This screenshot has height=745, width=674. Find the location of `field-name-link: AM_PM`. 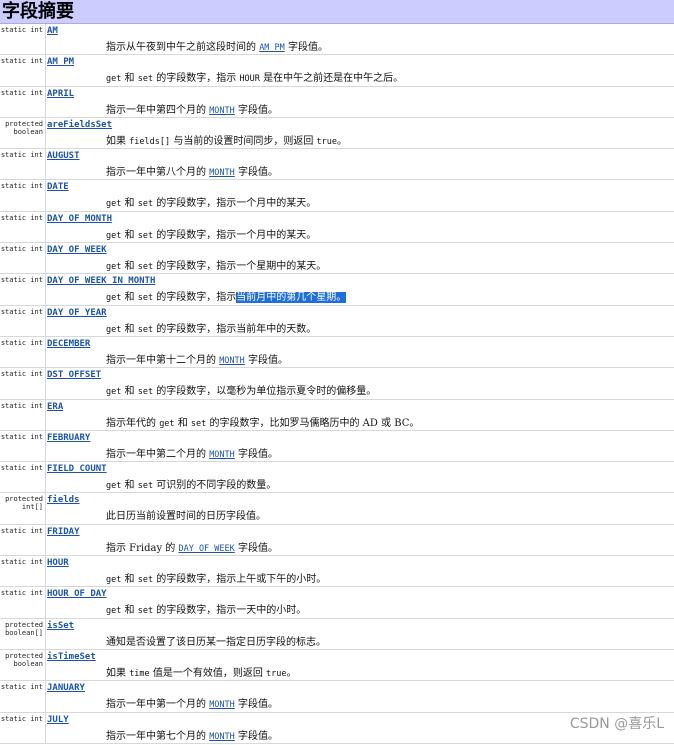

field-name-link: AM_PM is located at coordinates (60, 62).